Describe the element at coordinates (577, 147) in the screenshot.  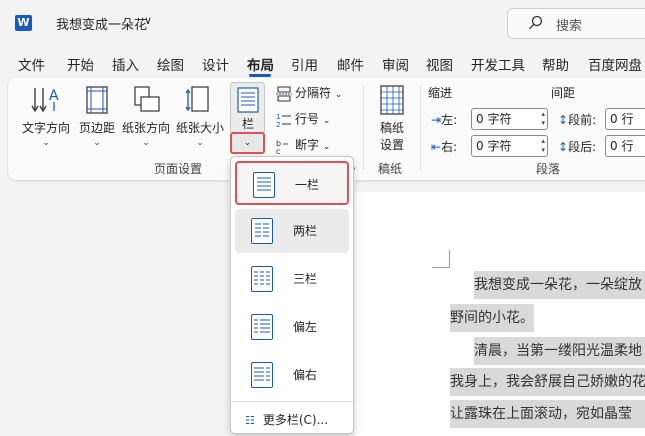
I see `spacing-after-label: ↕段后:` at that location.